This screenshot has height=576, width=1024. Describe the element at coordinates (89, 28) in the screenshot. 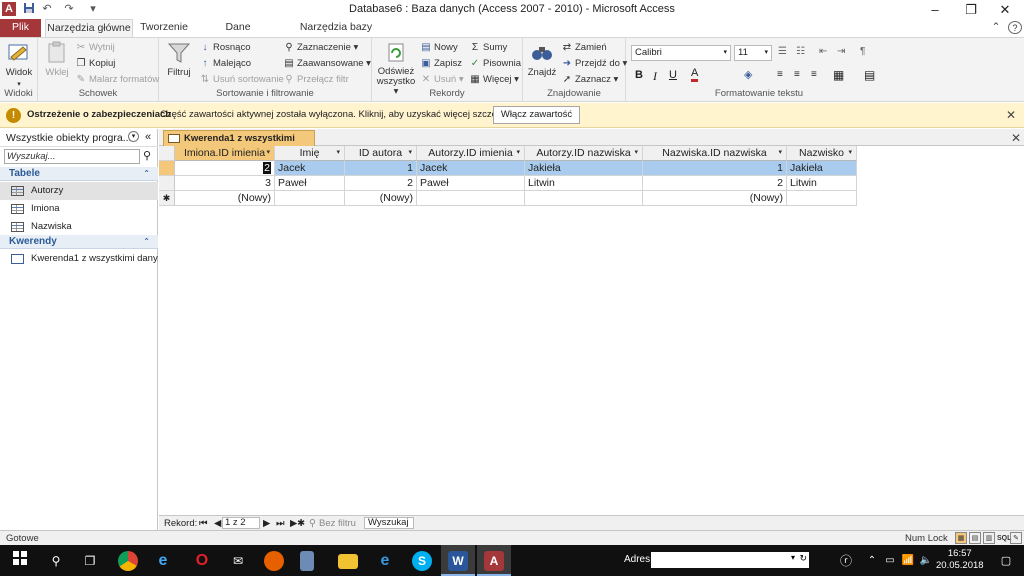

I see `tab-narzedzia-glowne: Narzędzia główne` at that location.